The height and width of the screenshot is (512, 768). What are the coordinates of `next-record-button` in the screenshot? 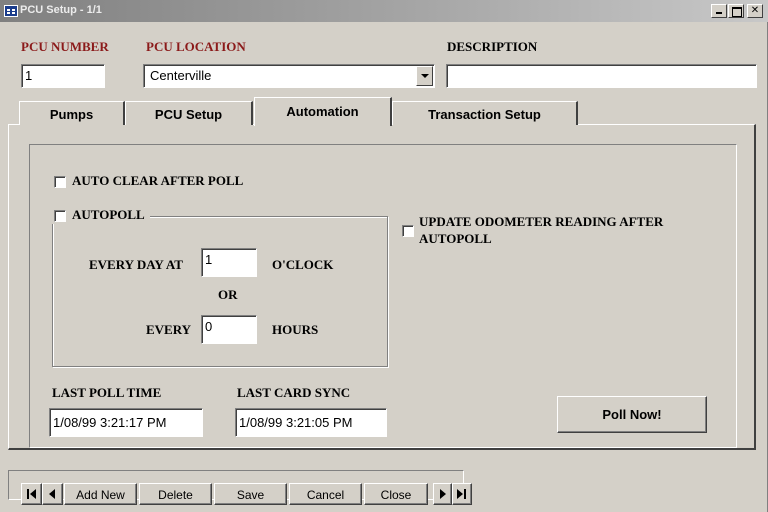 It's located at (442, 494).